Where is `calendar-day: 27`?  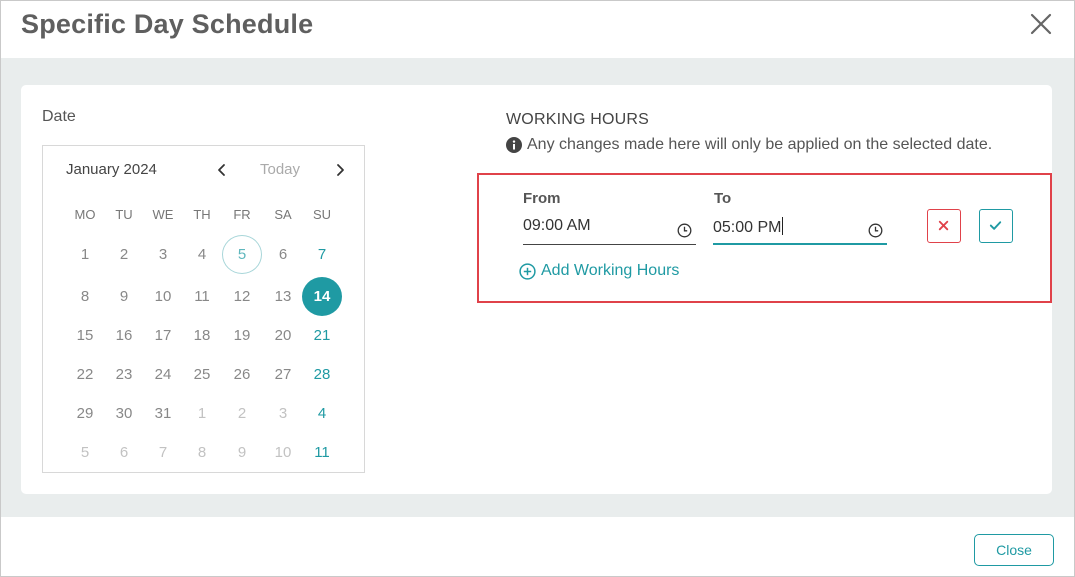
calendar-day: 27 is located at coordinates (283, 374).